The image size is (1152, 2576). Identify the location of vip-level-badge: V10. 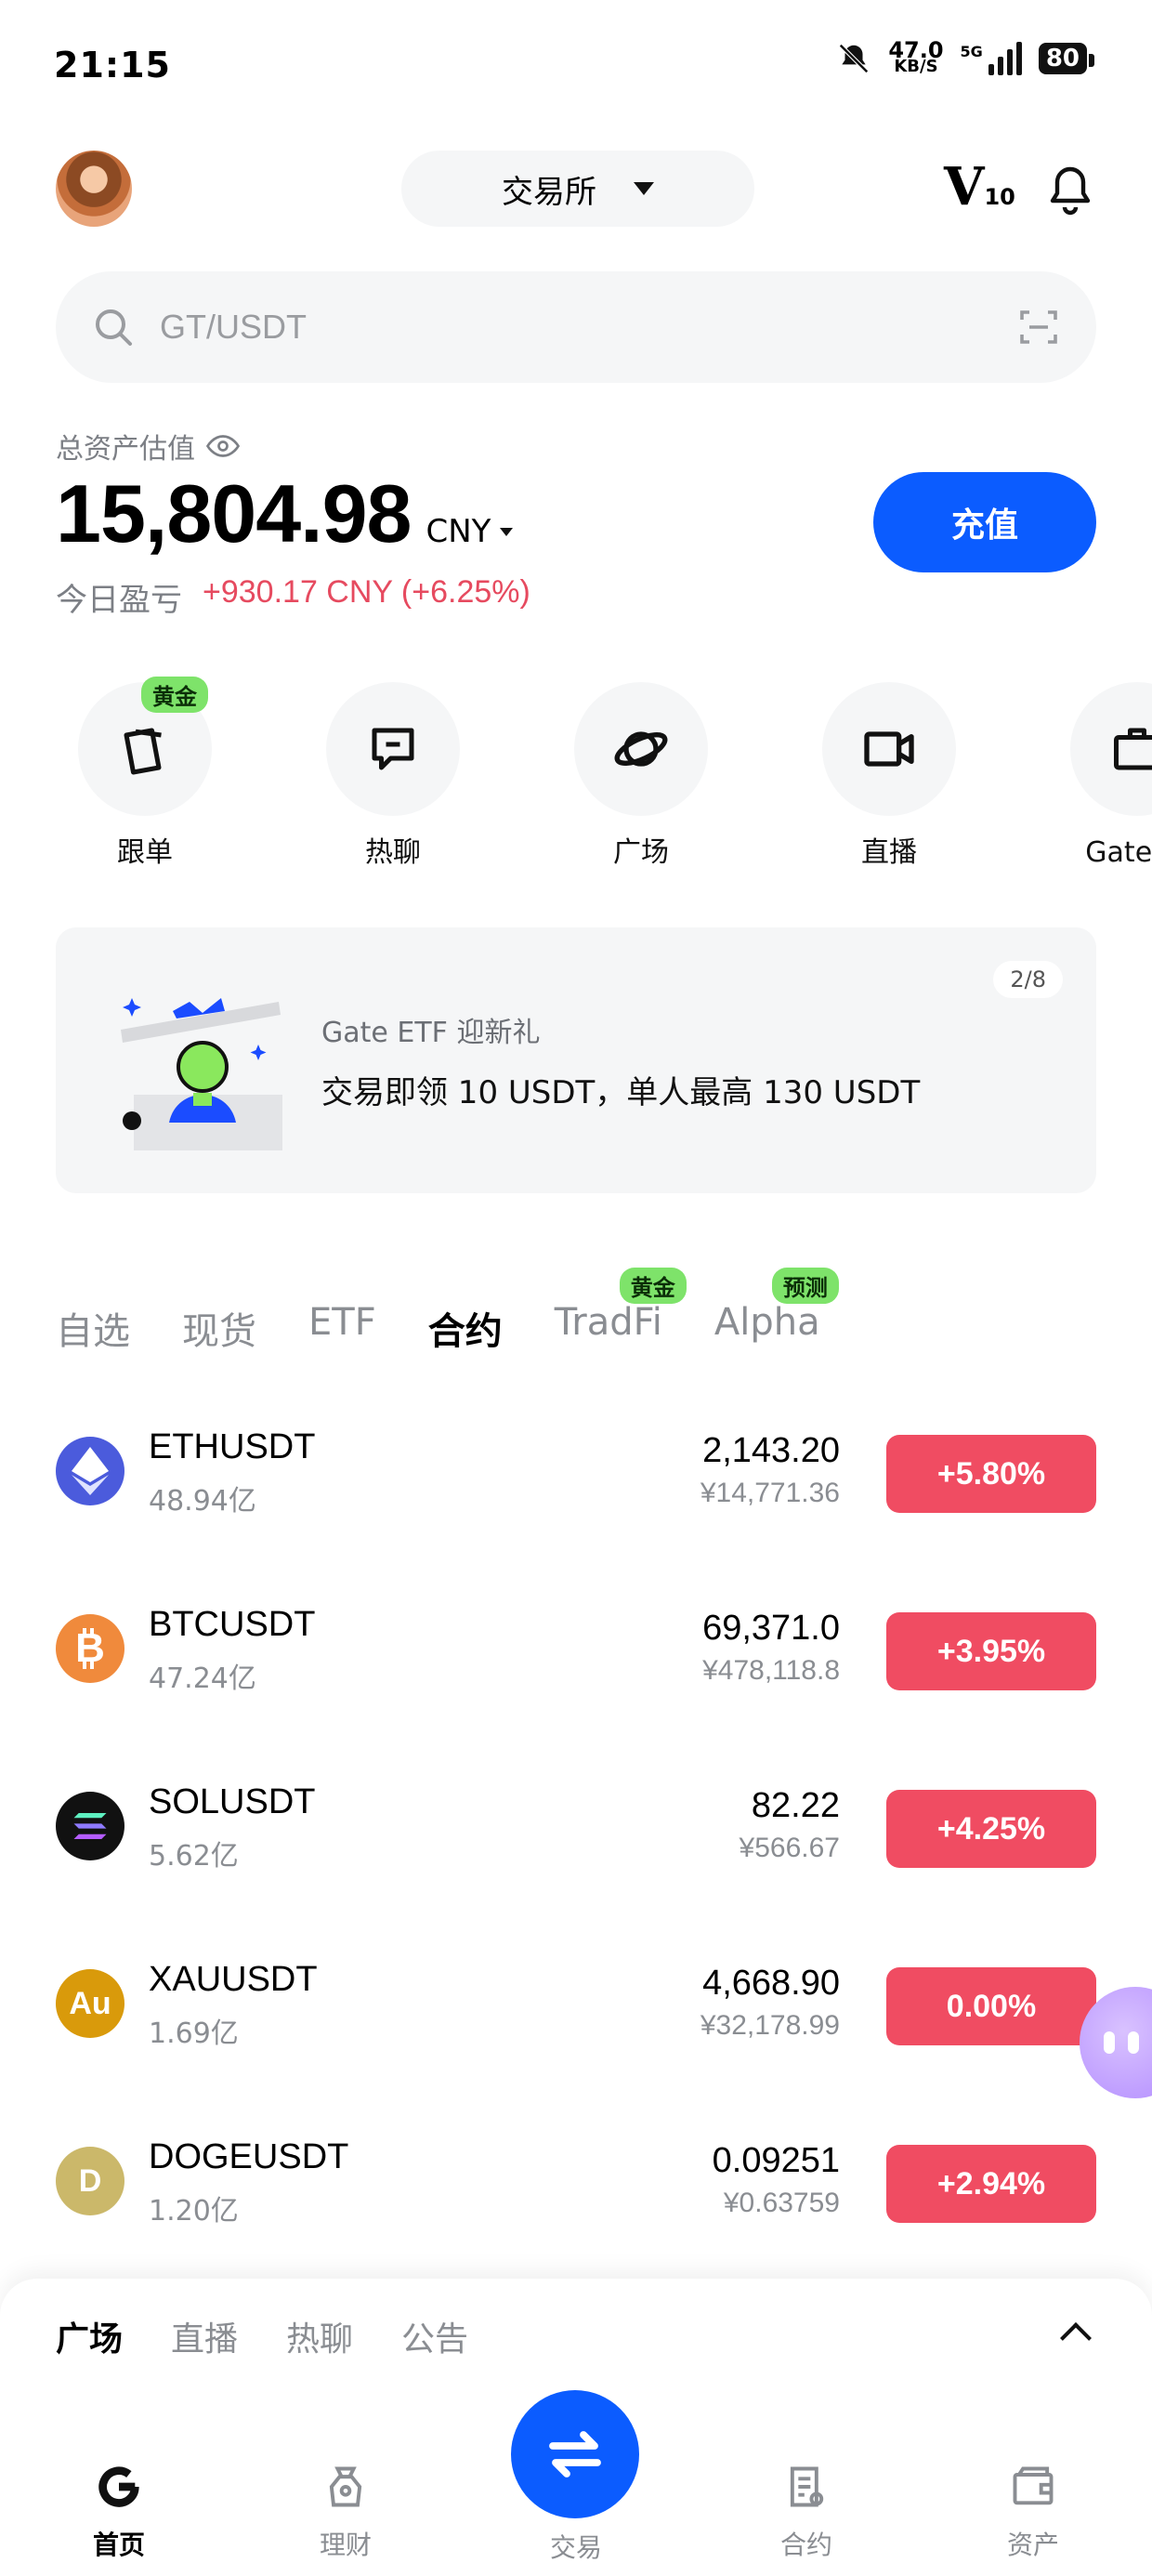
(979, 186).